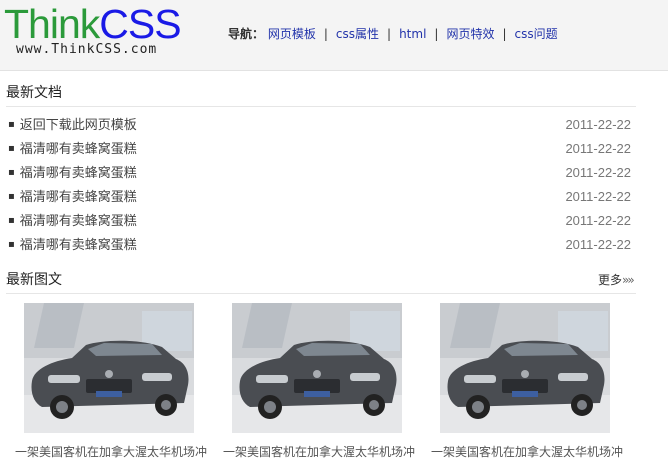 Image resolution: width=668 pixels, height=460 pixels. What do you see at coordinates (357, 34) in the screenshot?
I see `nav-item-css-properties: css属性` at bounding box center [357, 34].